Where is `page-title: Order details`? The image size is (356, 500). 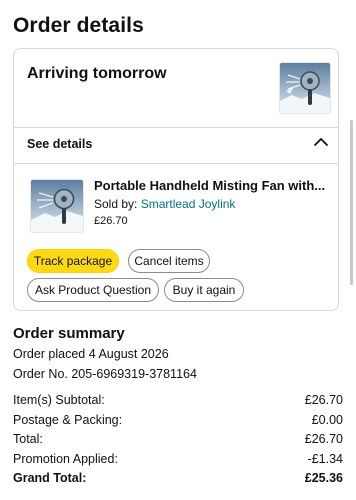
page-title: Order details is located at coordinates (78, 25).